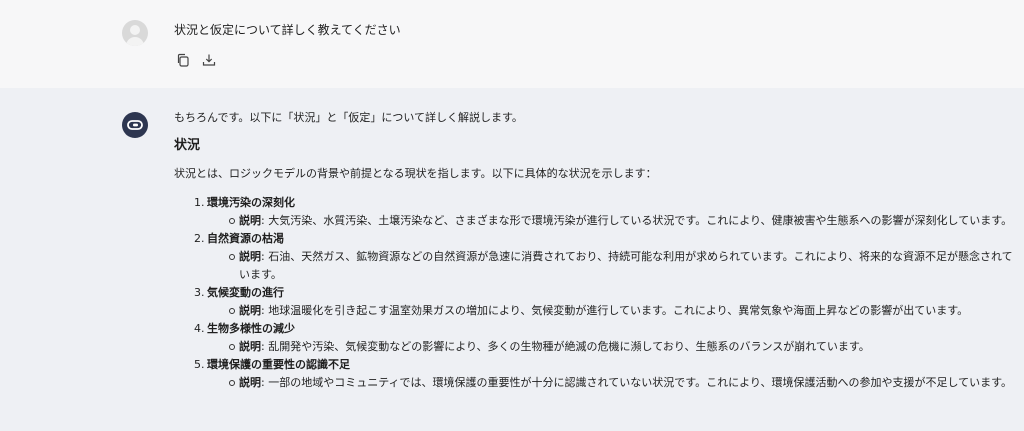 The image size is (1024, 431). I want to click on avatar-body, so click(135, 41).